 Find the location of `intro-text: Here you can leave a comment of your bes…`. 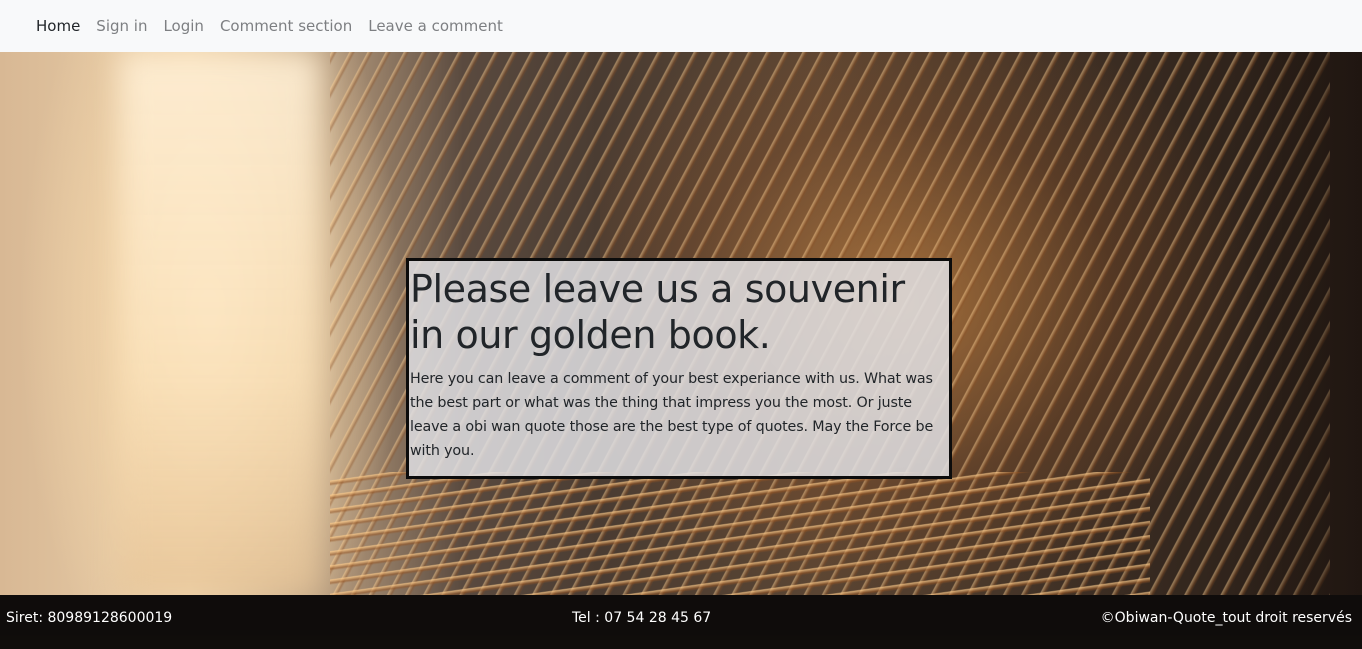

intro-text: Here you can leave a comment of your bes… is located at coordinates (672, 415).